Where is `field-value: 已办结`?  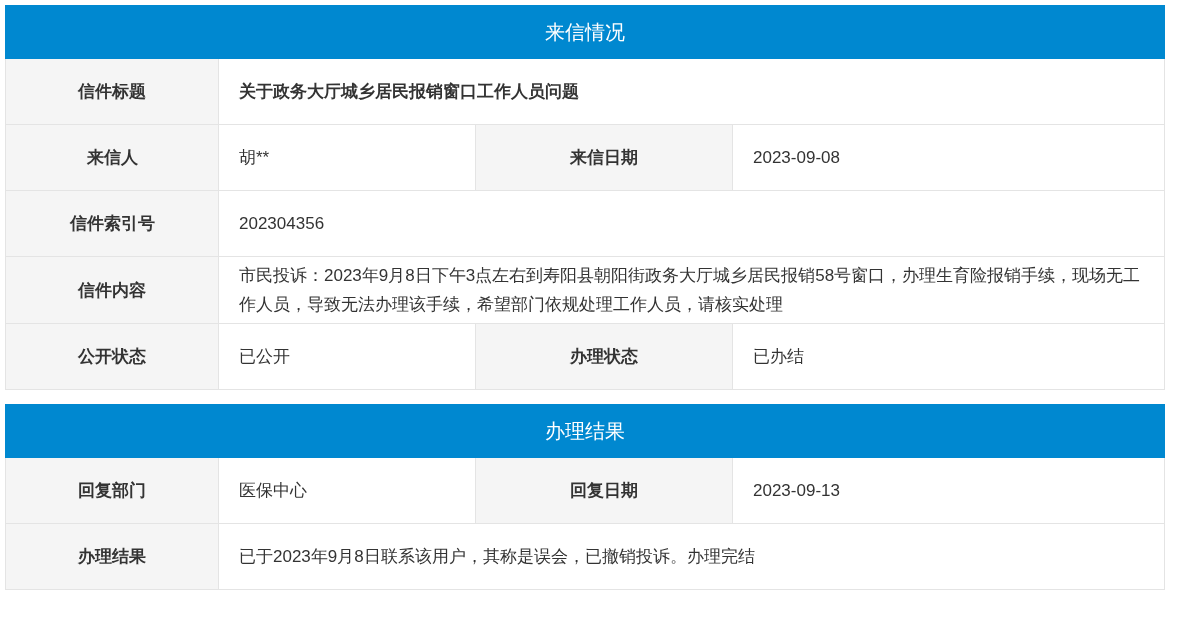
field-value: 已办结 is located at coordinates (948, 356).